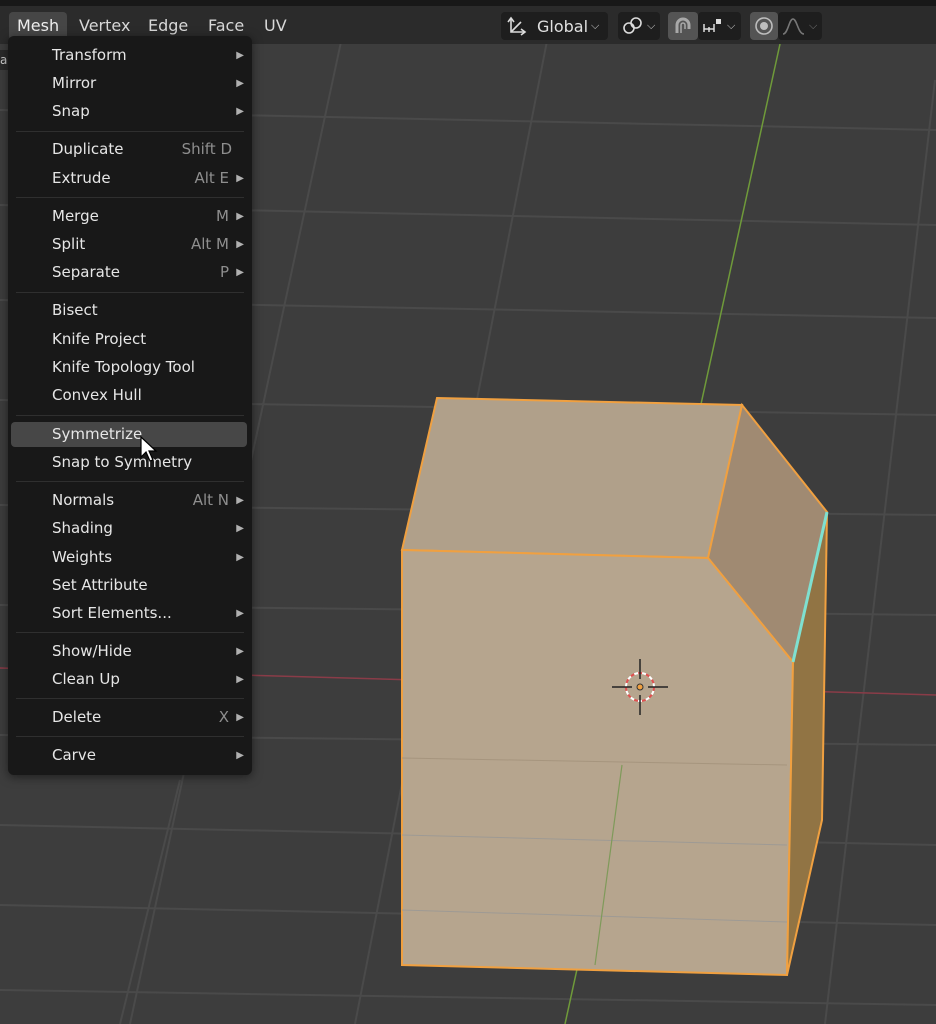 The image size is (936, 1024). I want to click on snap-increment-icon, so click(712, 25).